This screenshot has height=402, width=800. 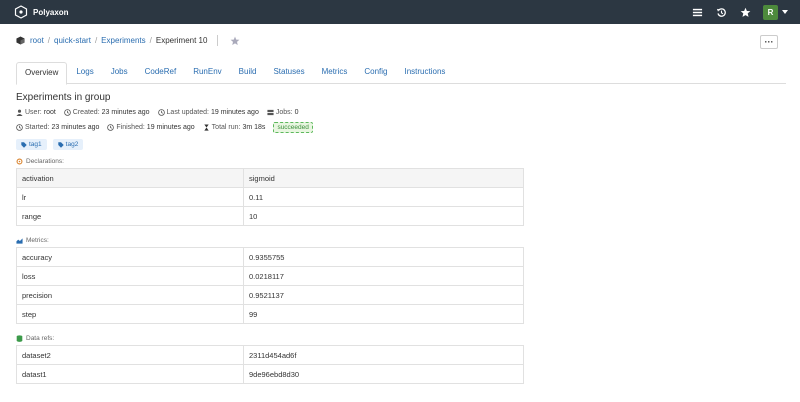 I want to click on tab-overview: Overview, so click(x=42, y=73).